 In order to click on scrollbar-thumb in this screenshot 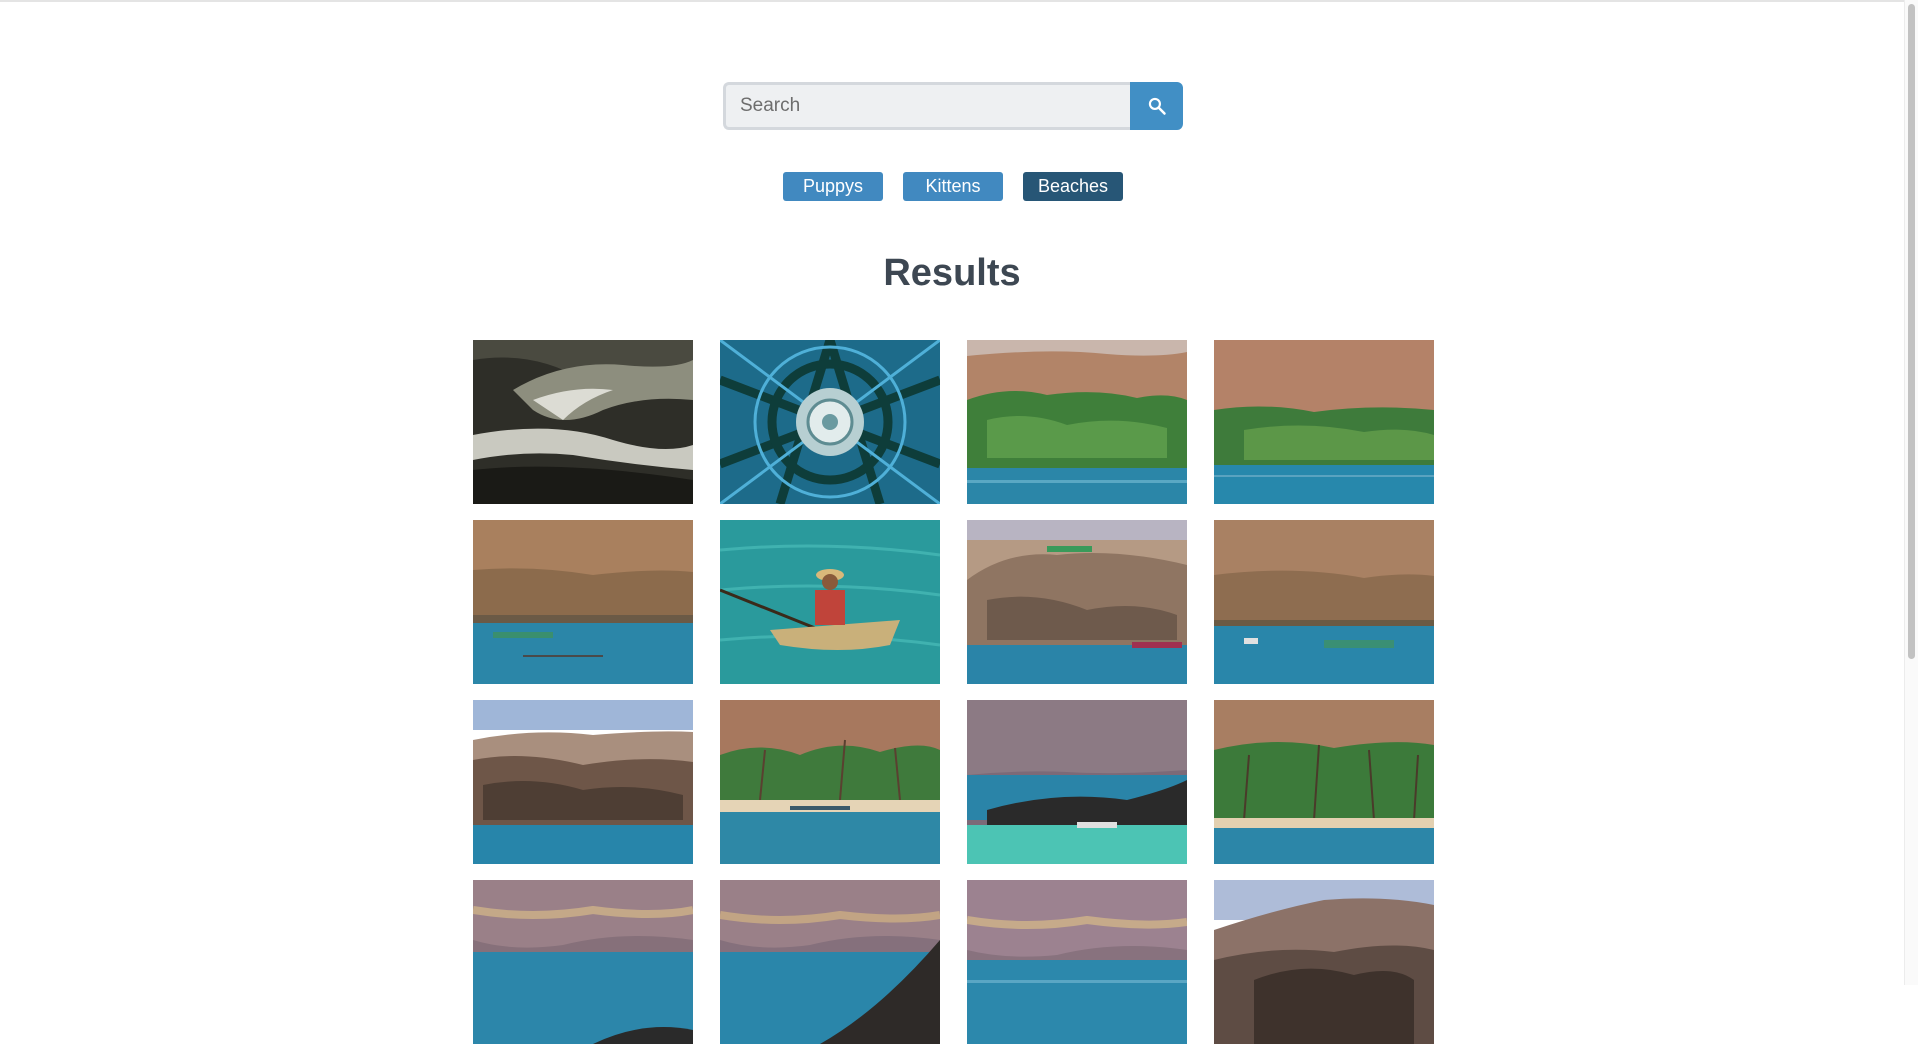, I will do `click(1911, 331)`.